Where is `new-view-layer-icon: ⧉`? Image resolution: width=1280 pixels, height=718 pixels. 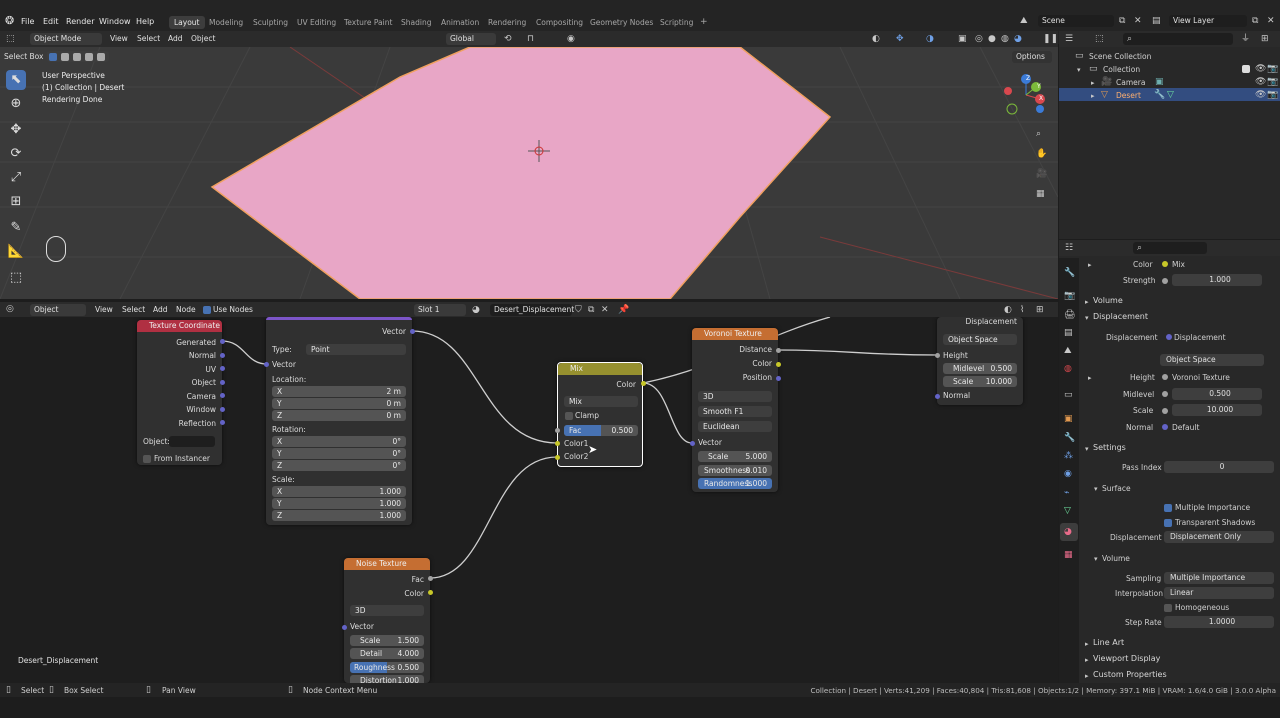 new-view-layer-icon: ⧉ is located at coordinates (1255, 21).